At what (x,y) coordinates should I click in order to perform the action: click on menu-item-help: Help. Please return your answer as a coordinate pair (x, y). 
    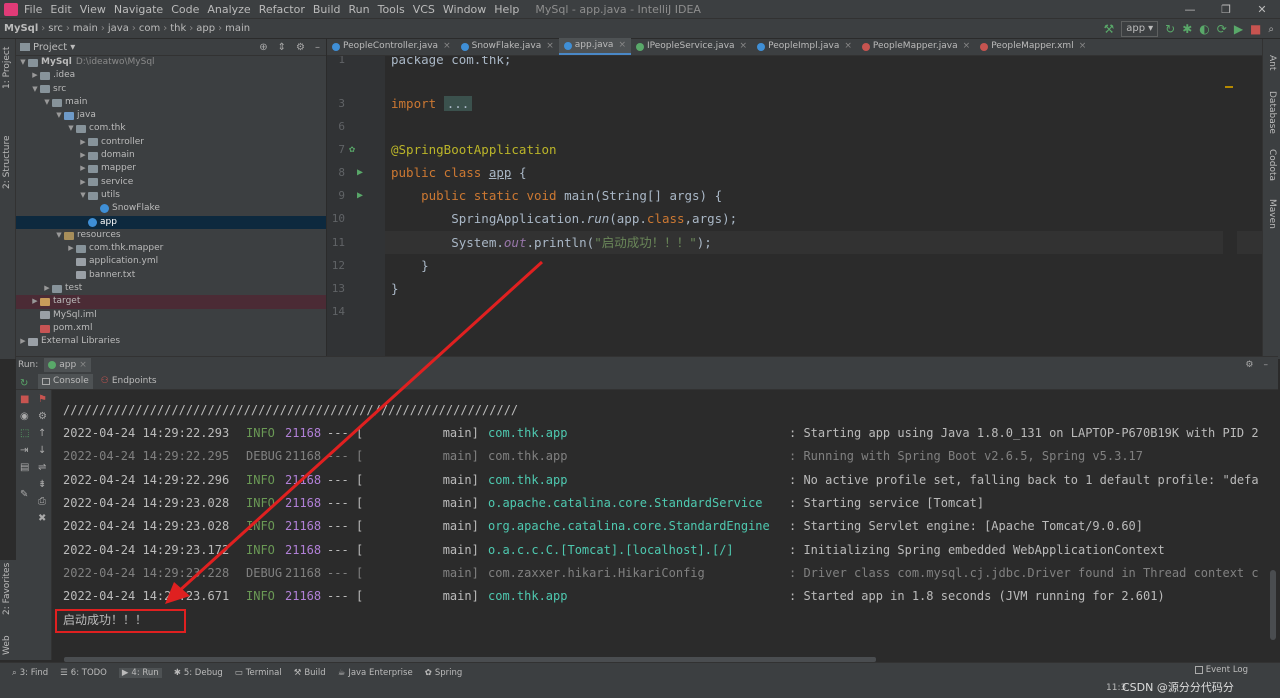
    Looking at the image, I should click on (506, 9).